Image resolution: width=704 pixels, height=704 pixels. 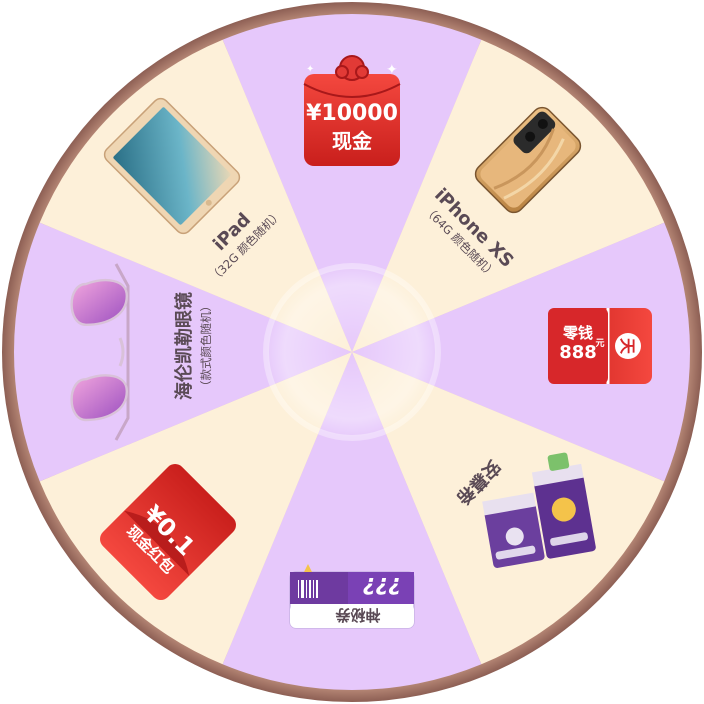 What do you see at coordinates (184, 346) in the screenshot?
I see `sunglasses-title: 海伦凯勒眼镜` at bounding box center [184, 346].